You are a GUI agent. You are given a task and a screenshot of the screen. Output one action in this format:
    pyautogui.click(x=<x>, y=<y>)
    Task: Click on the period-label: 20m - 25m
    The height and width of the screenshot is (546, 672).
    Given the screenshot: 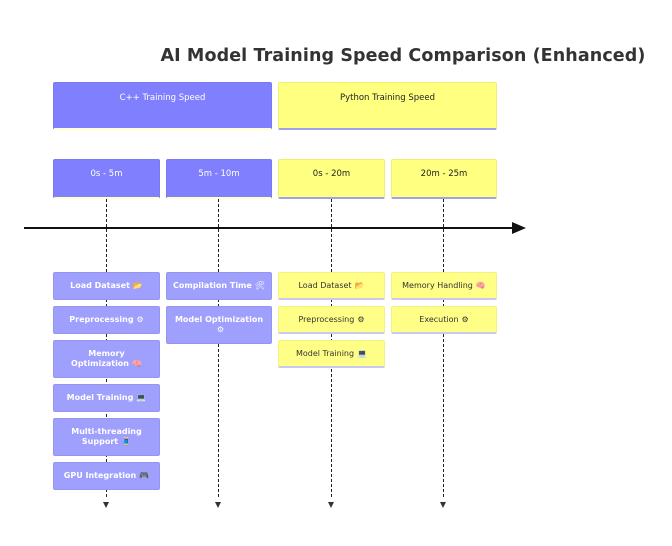 What is the action you would take?
    pyautogui.click(x=444, y=174)
    